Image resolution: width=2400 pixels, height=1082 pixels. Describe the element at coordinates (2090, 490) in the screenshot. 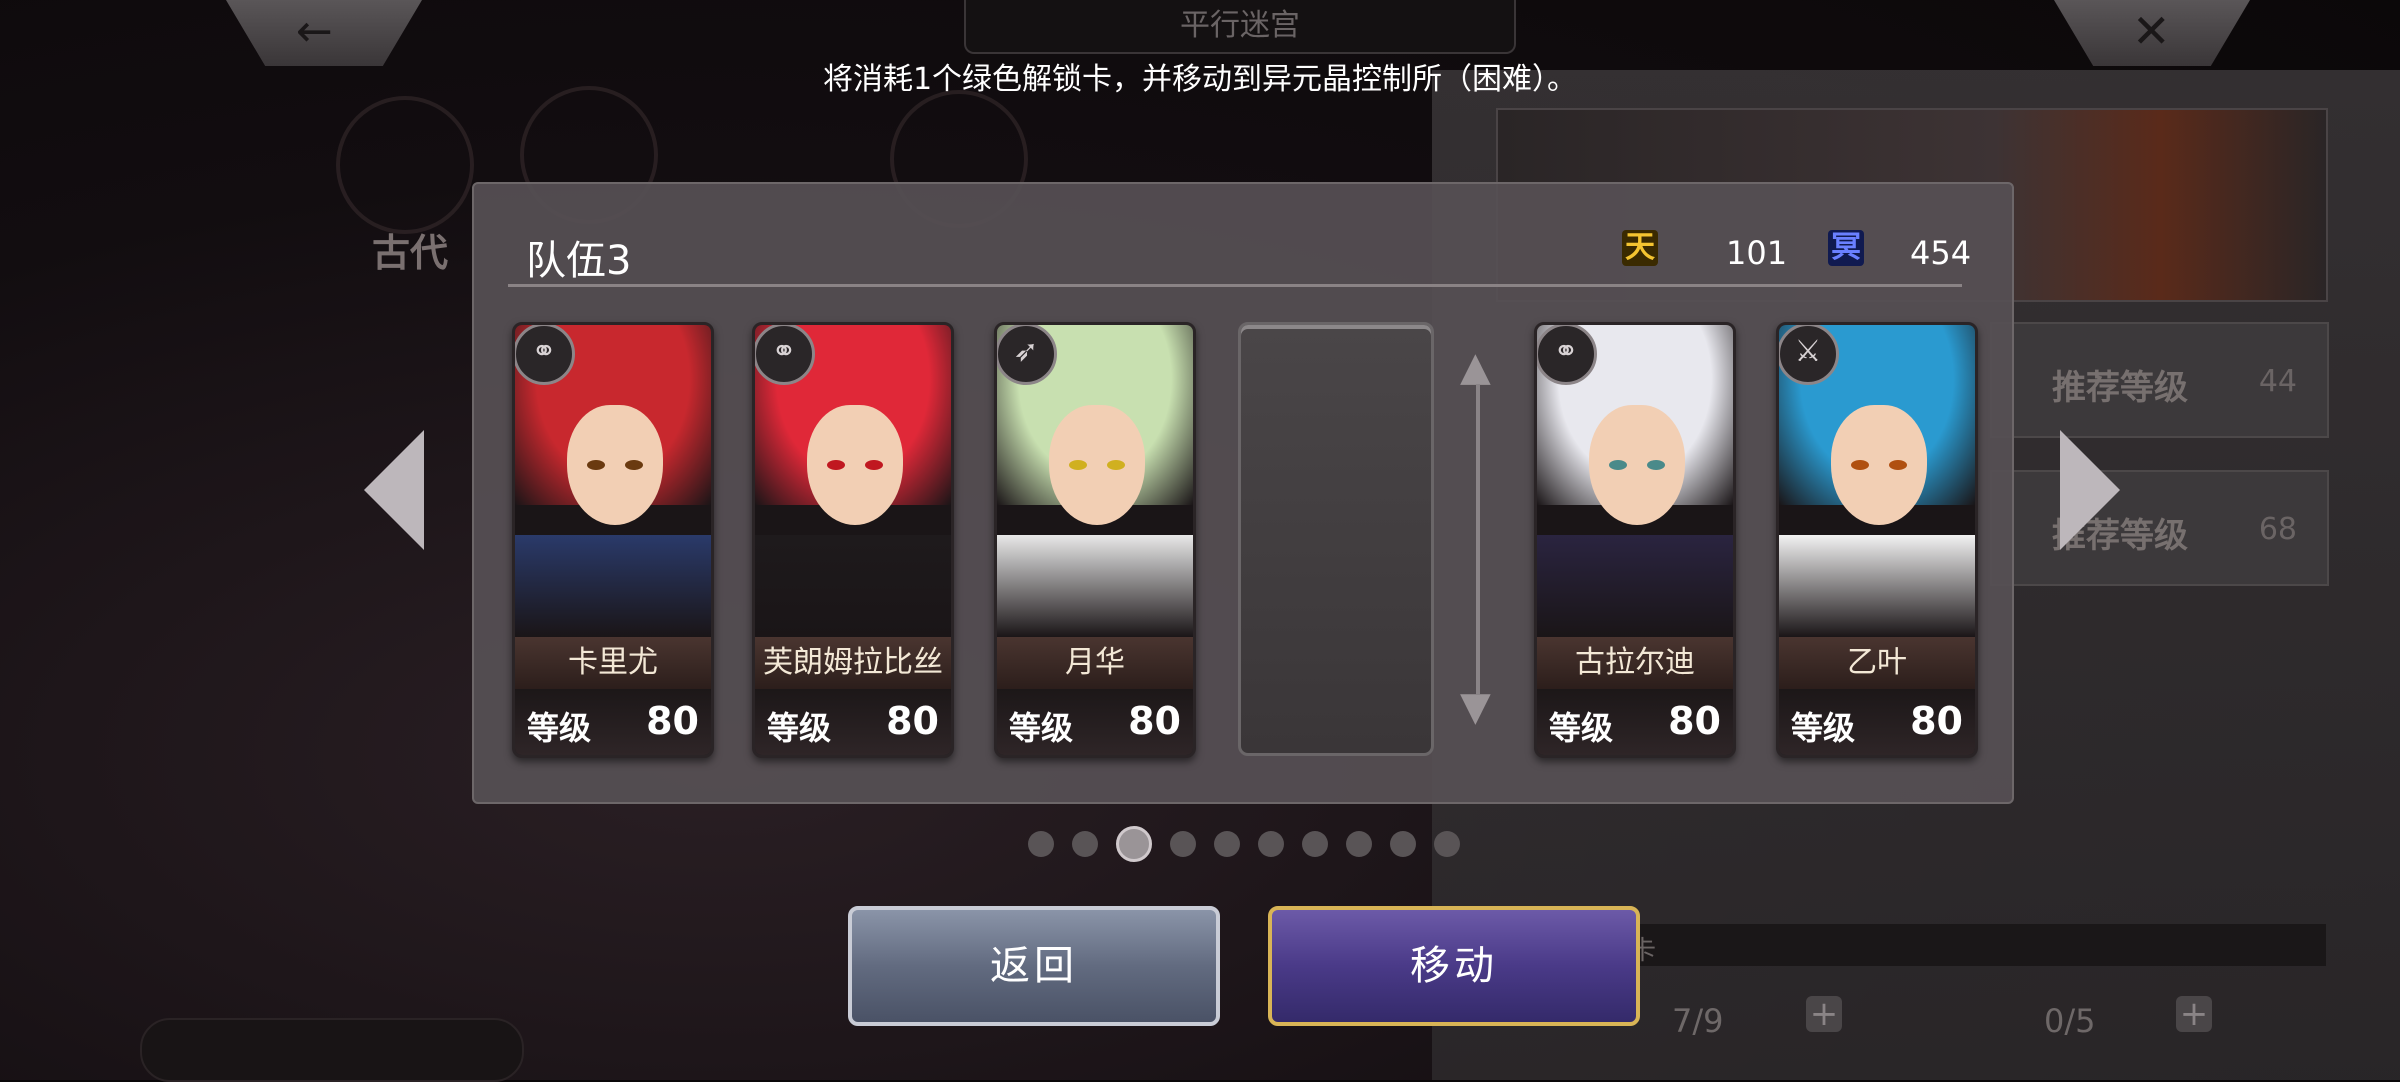

I see `next-team-arrow` at that location.